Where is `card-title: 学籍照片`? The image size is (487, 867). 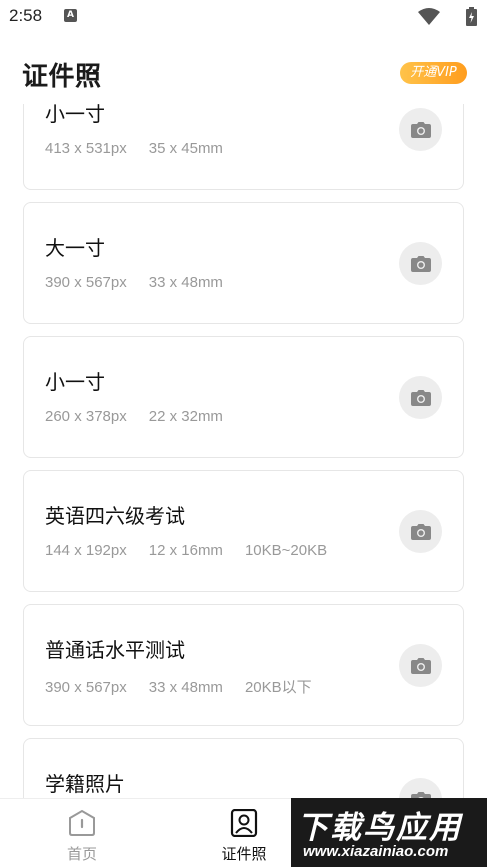 card-title: 学籍照片 is located at coordinates (85, 784).